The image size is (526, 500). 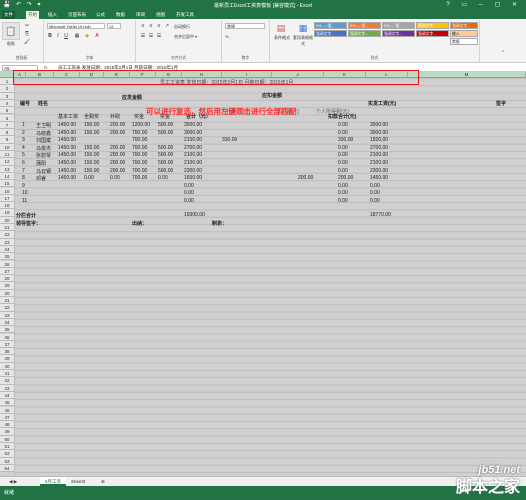 What do you see at coordinates (193, 178) in the screenshot?
I see `row-total: 1650.00` at bounding box center [193, 178].